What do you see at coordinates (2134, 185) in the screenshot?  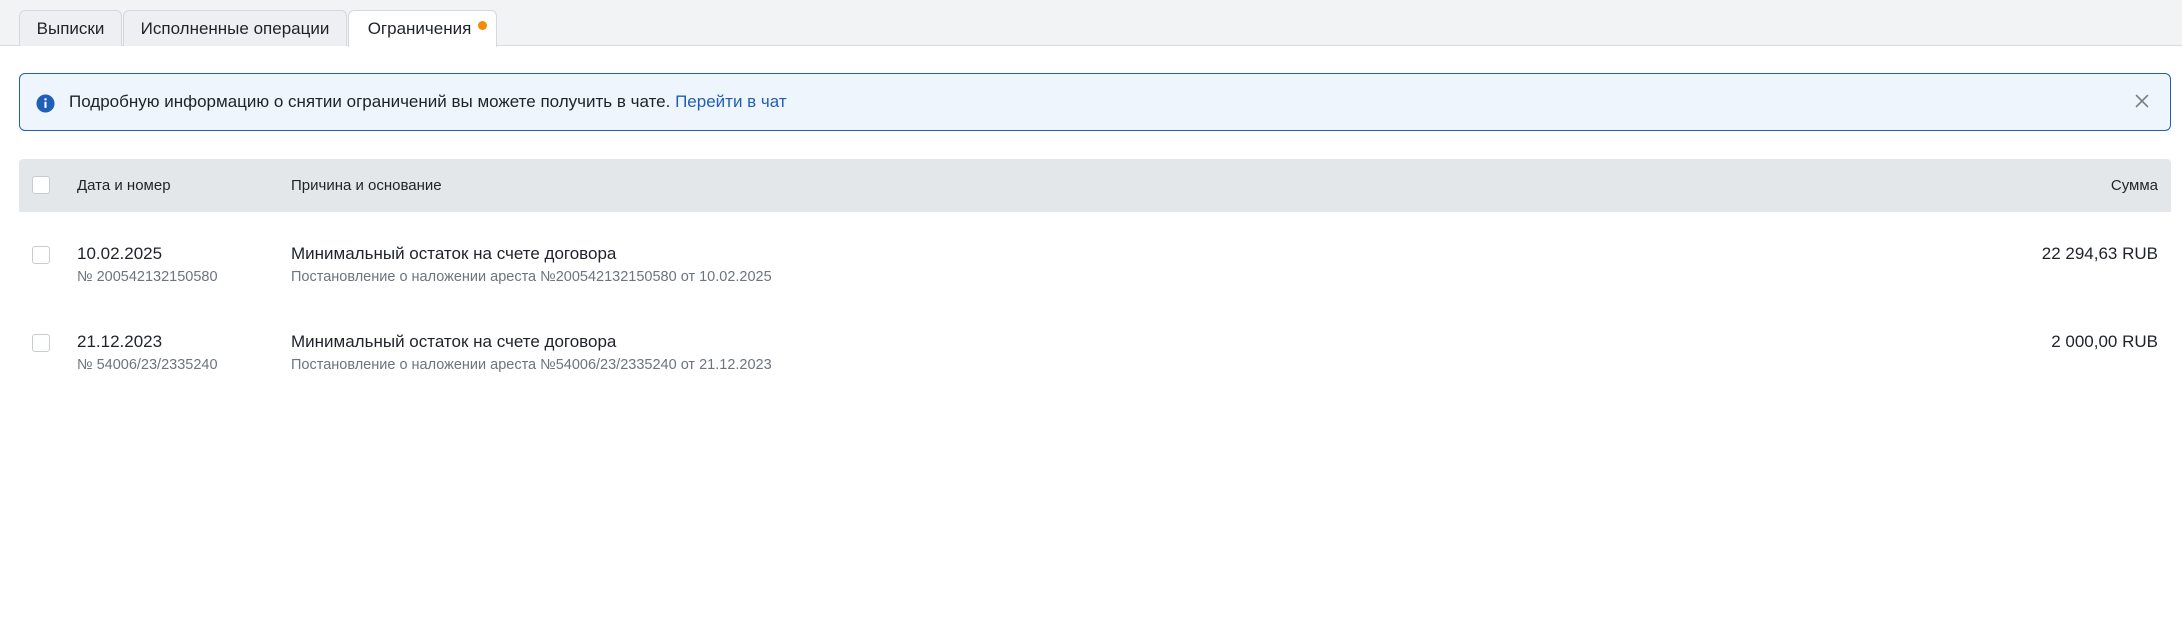 I see `column-header-amount: Сумма` at bounding box center [2134, 185].